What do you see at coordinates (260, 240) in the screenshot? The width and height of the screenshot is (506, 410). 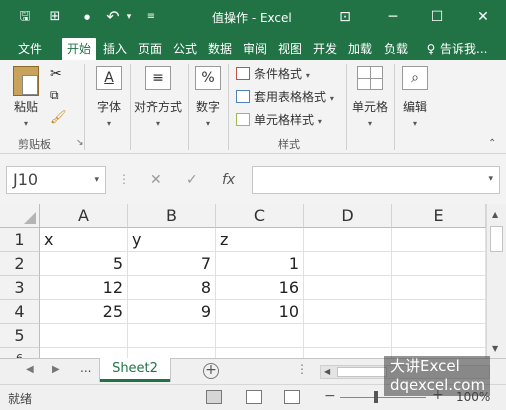 I see `cell-c1: z` at bounding box center [260, 240].